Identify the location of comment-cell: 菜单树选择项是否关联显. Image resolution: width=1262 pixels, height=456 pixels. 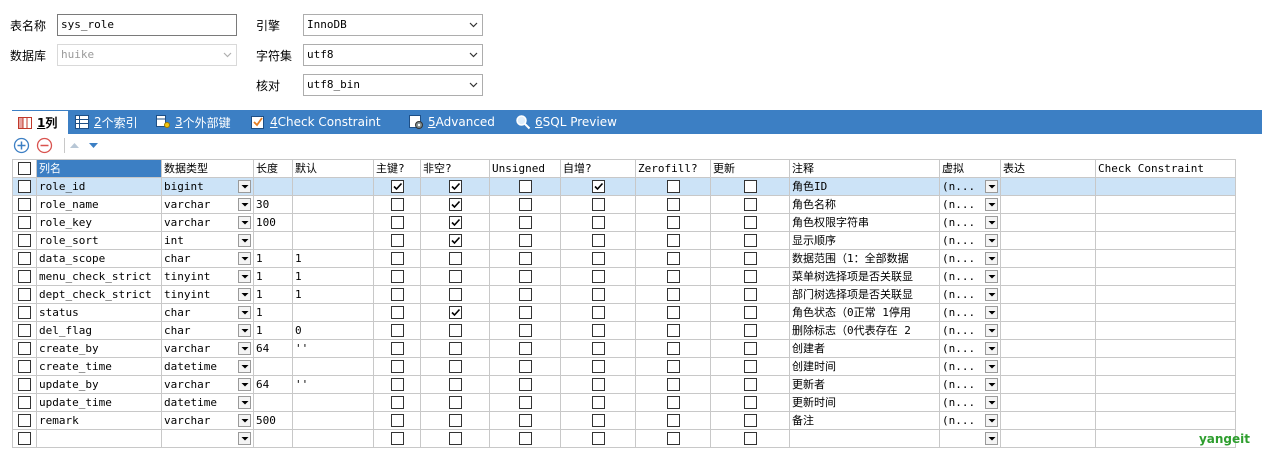
(865, 277).